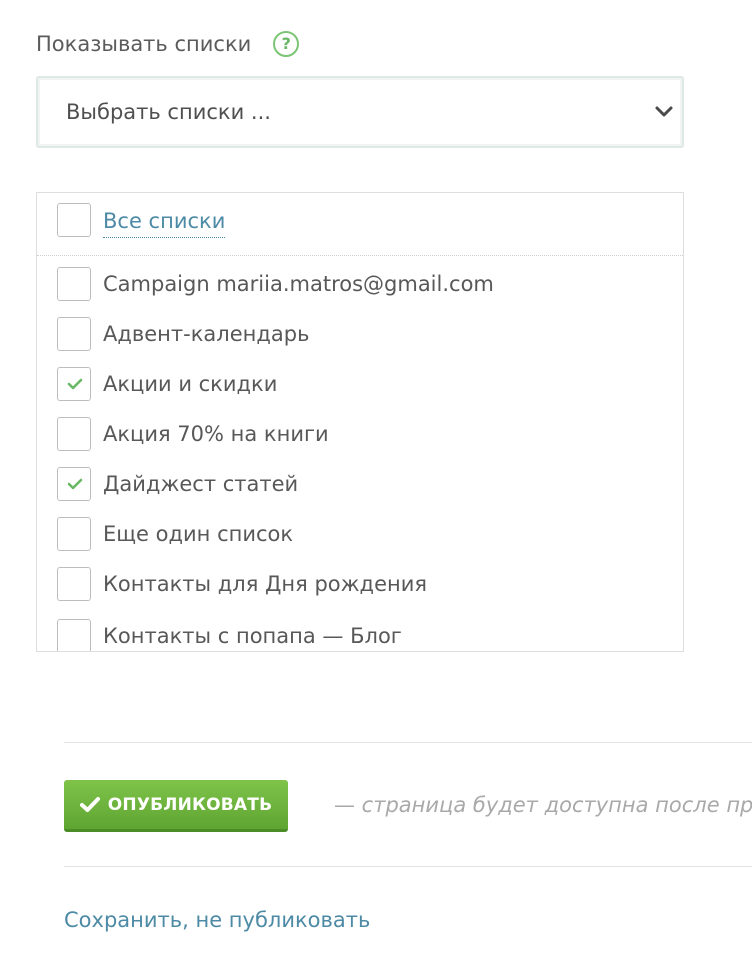  Describe the element at coordinates (360, 224) in the screenshot. I see `select-all-row: Все списки` at that location.